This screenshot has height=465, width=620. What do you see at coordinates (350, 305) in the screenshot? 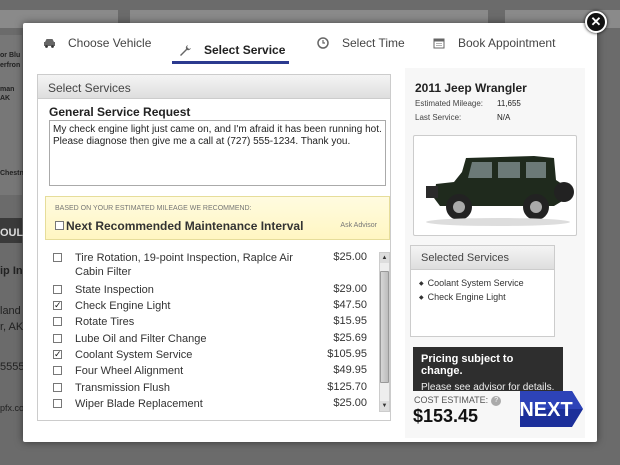
I see `service-price: $47.50` at bounding box center [350, 305].